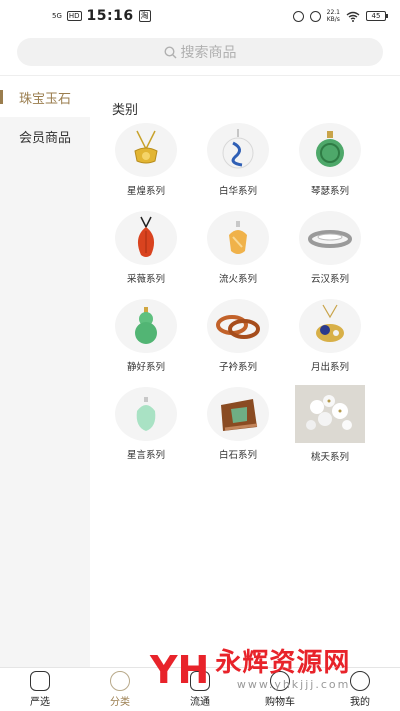  I want to click on search-icon, so click(169, 51).